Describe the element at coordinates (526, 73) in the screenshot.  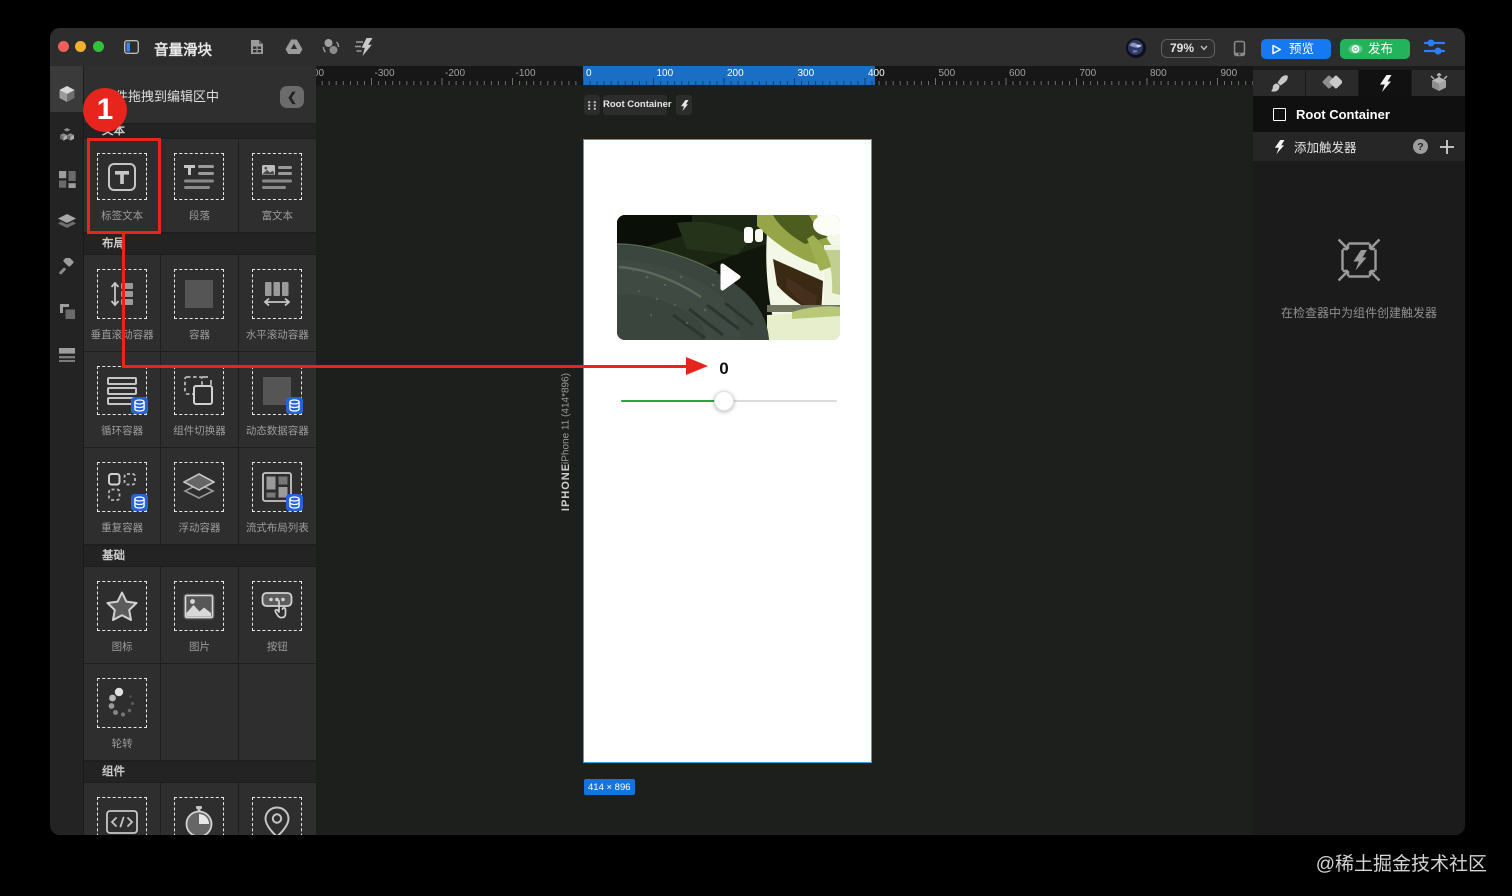
I see `svg-text: -100` at that location.